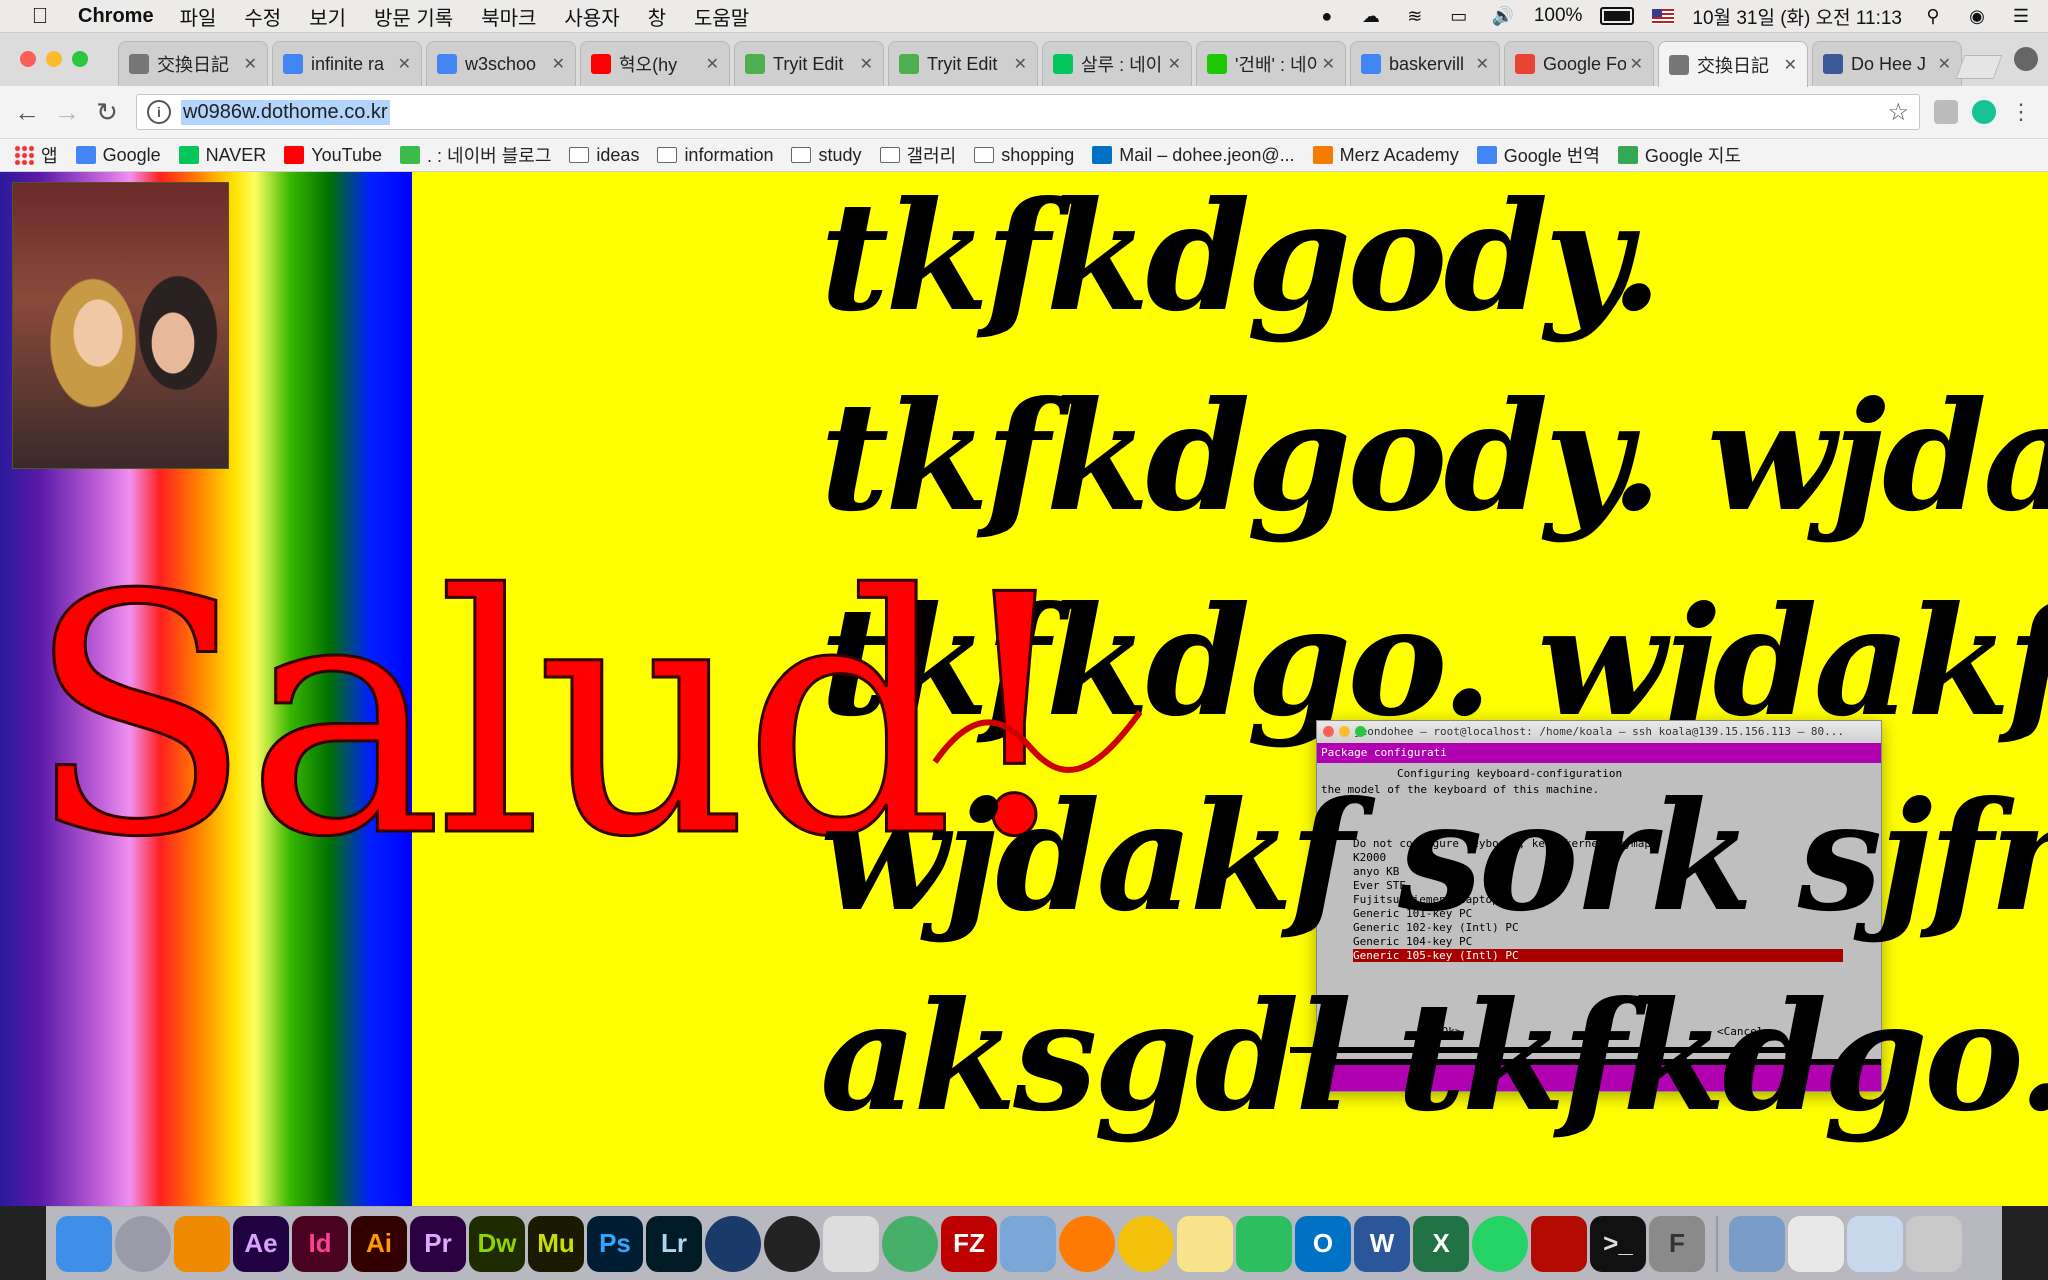 Image resolution: width=2048 pixels, height=1280 pixels. I want to click on tab-4: 혁오(hy ✕, so click(655, 63).